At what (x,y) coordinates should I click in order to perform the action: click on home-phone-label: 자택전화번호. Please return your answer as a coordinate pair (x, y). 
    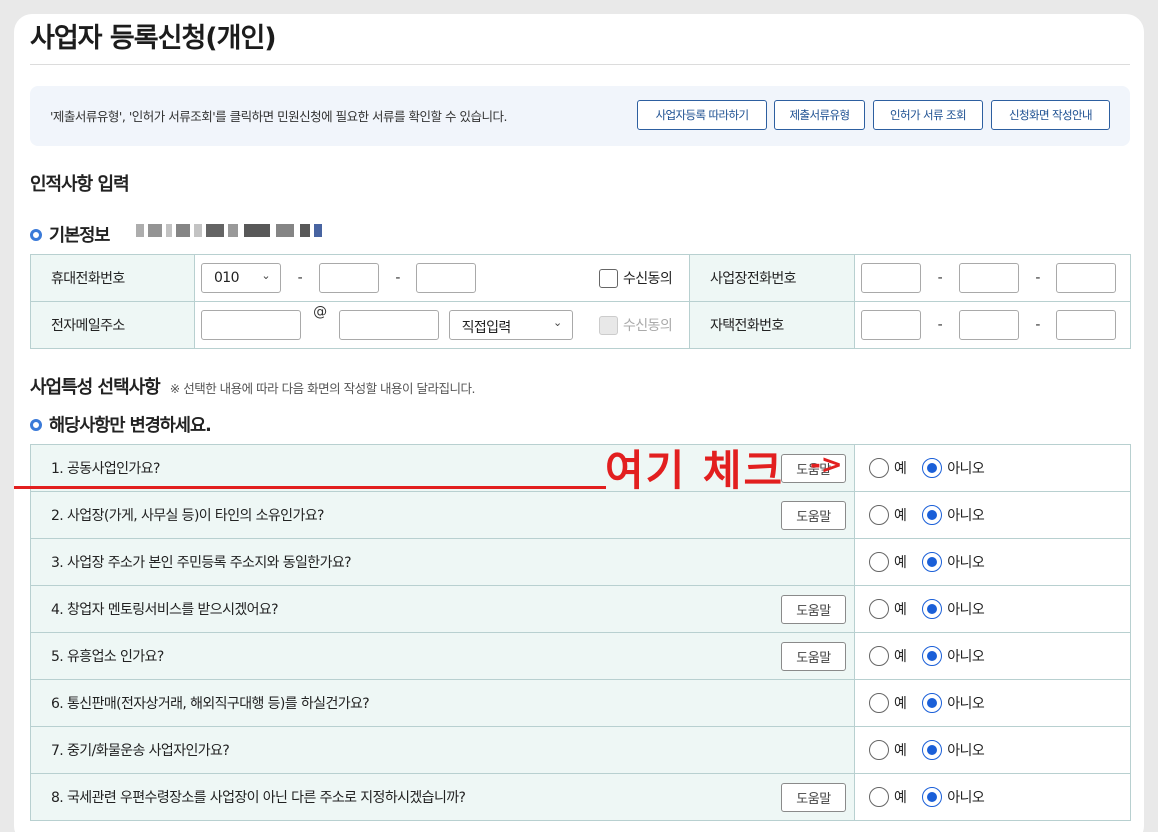
    Looking at the image, I should click on (772, 325).